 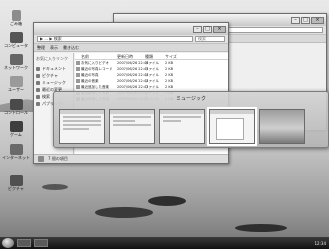 I want to click on column-header-size: サイズ, so click(x=174, y=56).